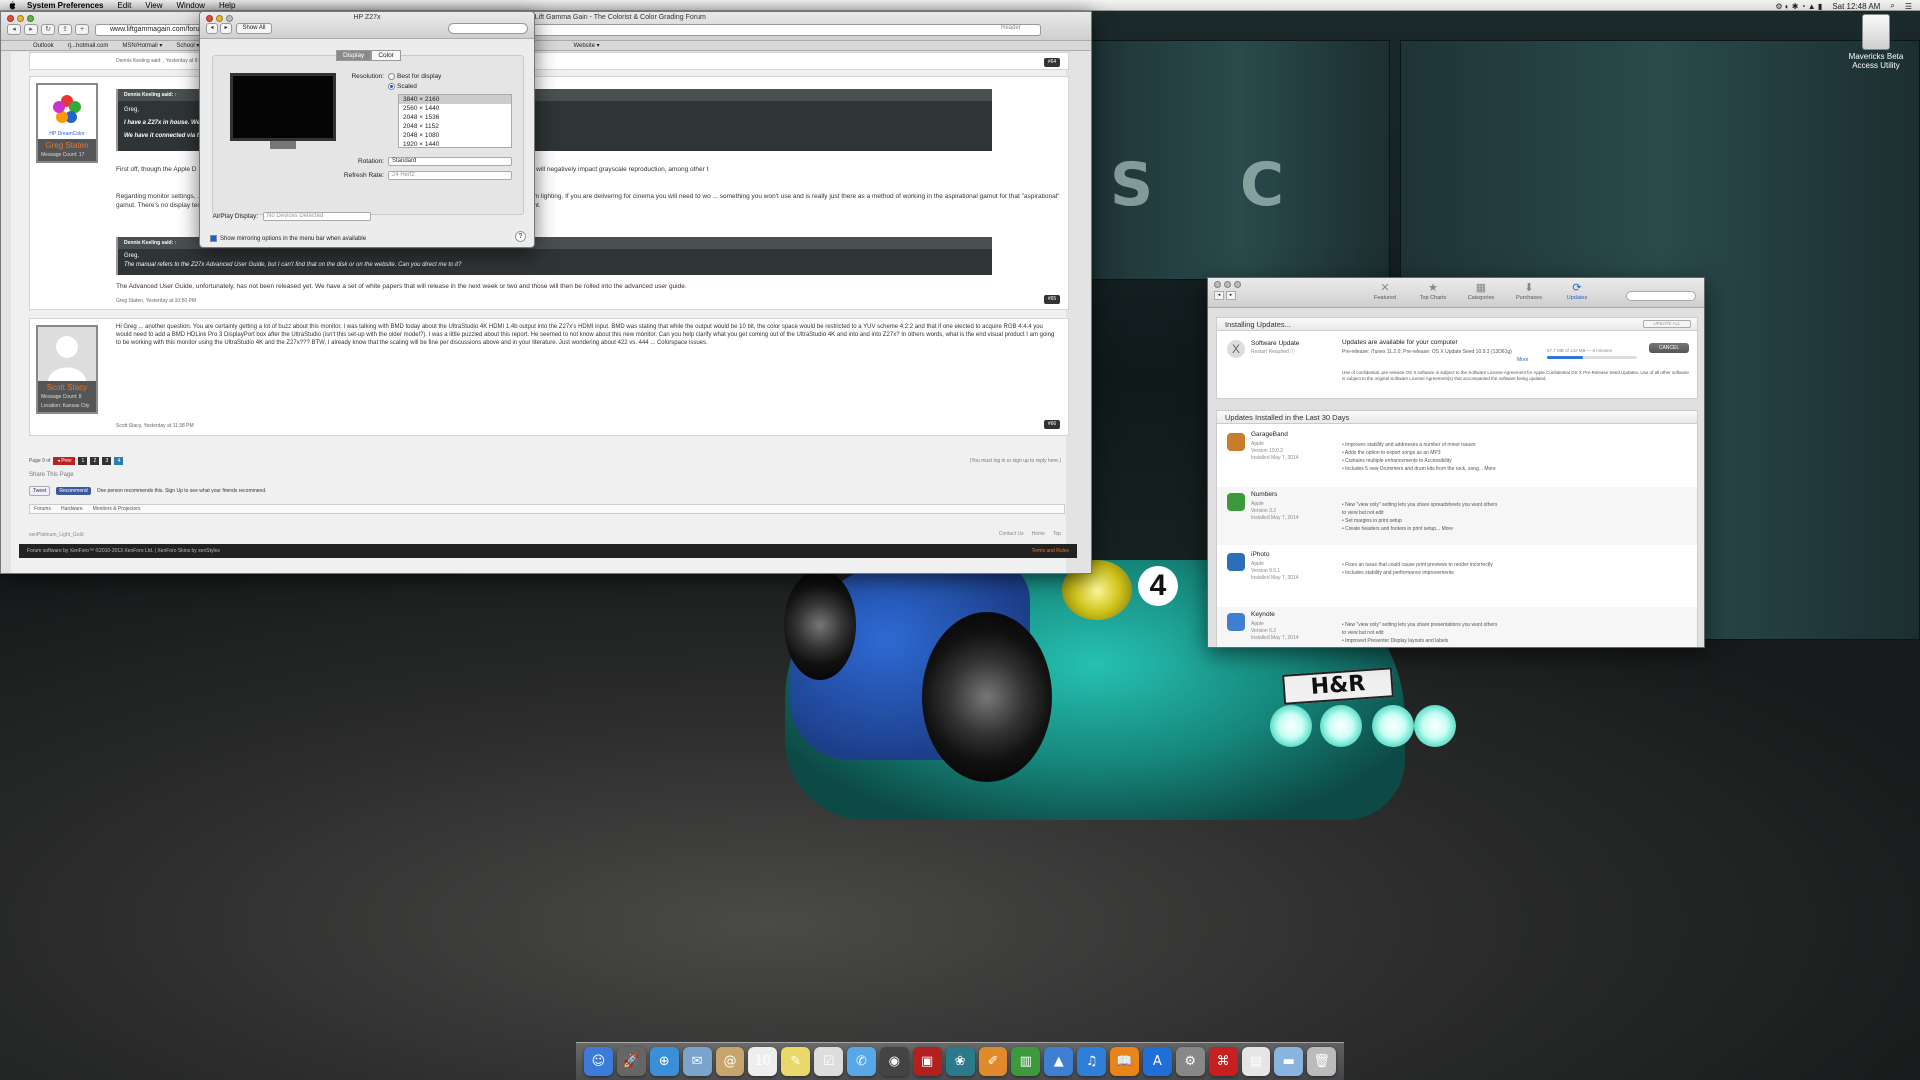 This screenshot has width=1920, height=1080. What do you see at coordinates (1529, 291) in the screenshot?
I see `tab-purchases: ⬇ Purchases` at bounding box center [1529, 291].